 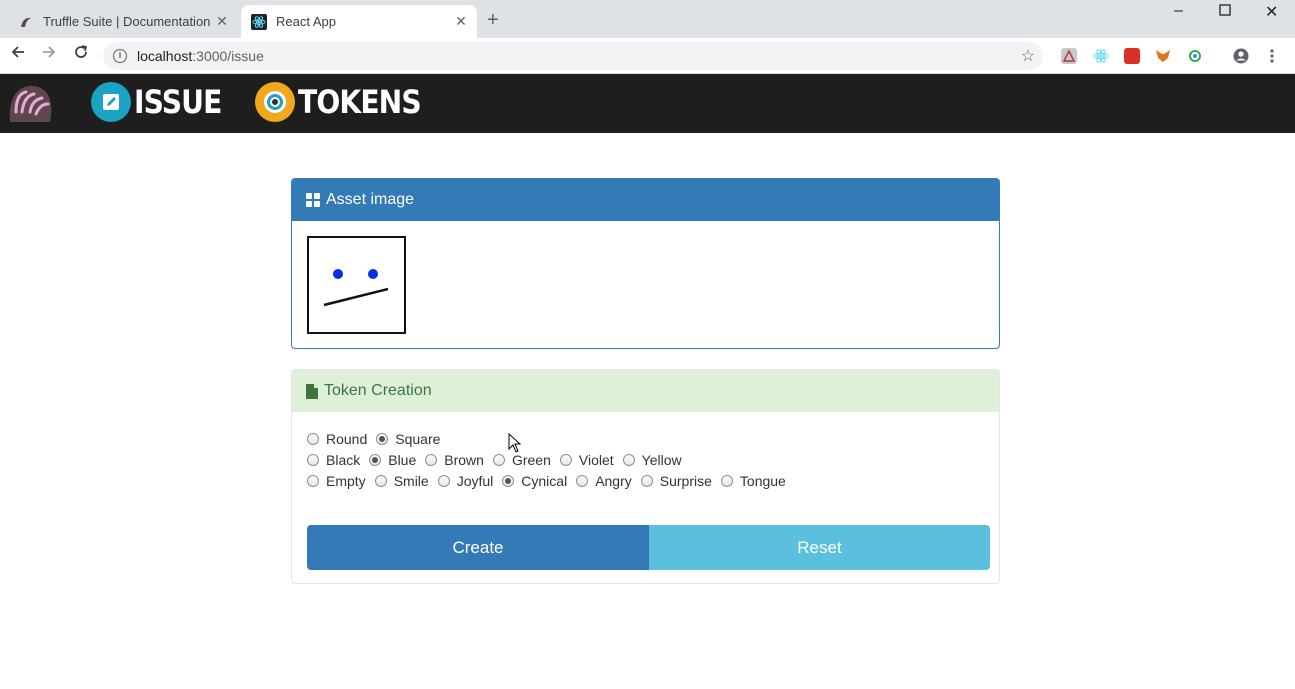 What do you see at coordinates (306, 21) in the screenshot?
I see `browser-tab-title: React App` at bounding box center [306, 21].